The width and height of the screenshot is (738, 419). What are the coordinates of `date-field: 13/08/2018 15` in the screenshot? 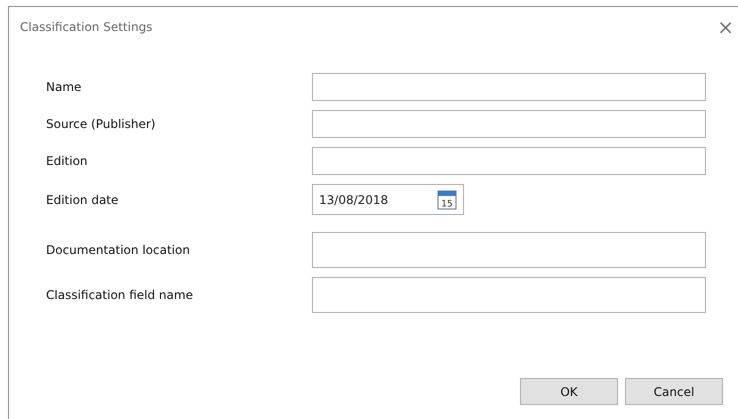 It's located at (388, 199).